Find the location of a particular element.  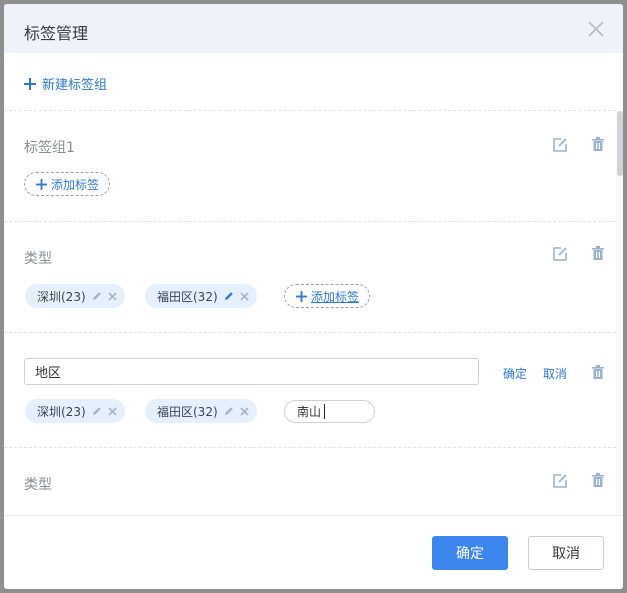

confirm-button: 确定 is located at coordinates (470, 553).